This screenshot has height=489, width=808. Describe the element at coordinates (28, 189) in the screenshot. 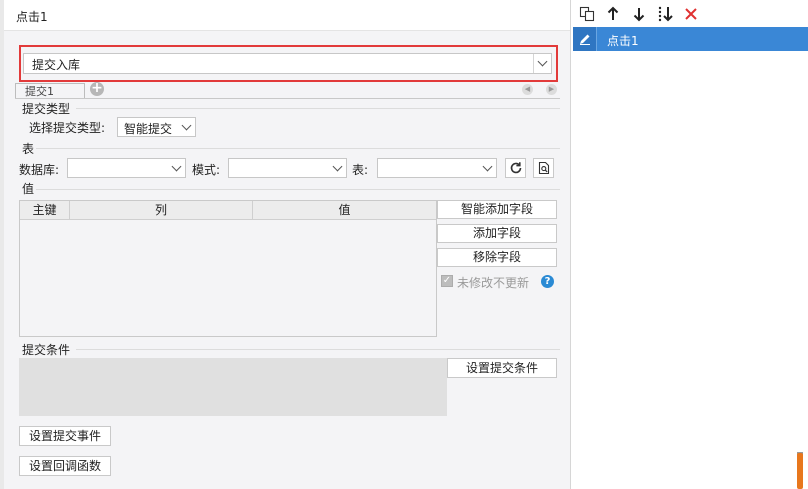

I see `value-section-label: 值` at that location.